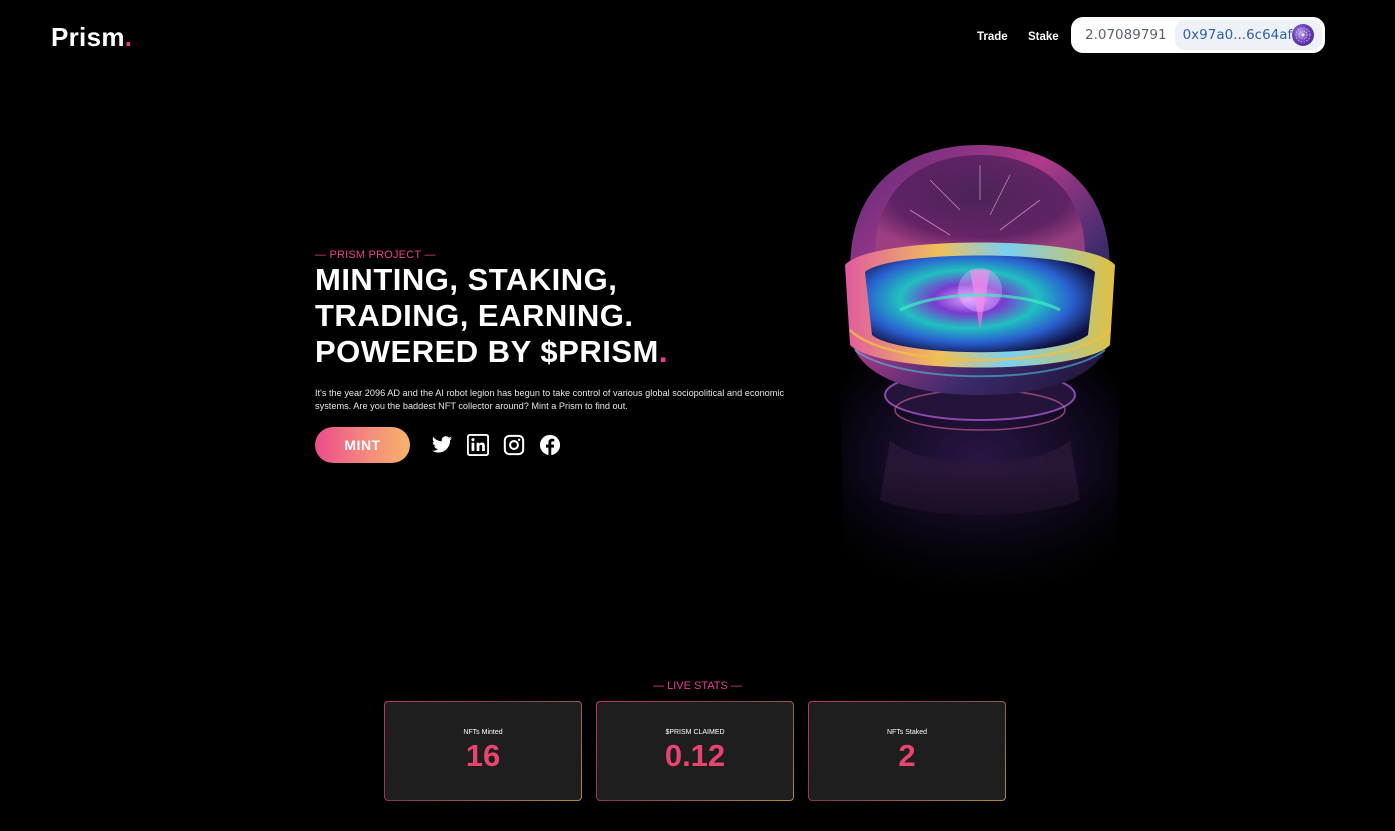  Describe the element at coordinates (1303, 35) in the screenshot. I see `wallet-avatar-icon` at that location.